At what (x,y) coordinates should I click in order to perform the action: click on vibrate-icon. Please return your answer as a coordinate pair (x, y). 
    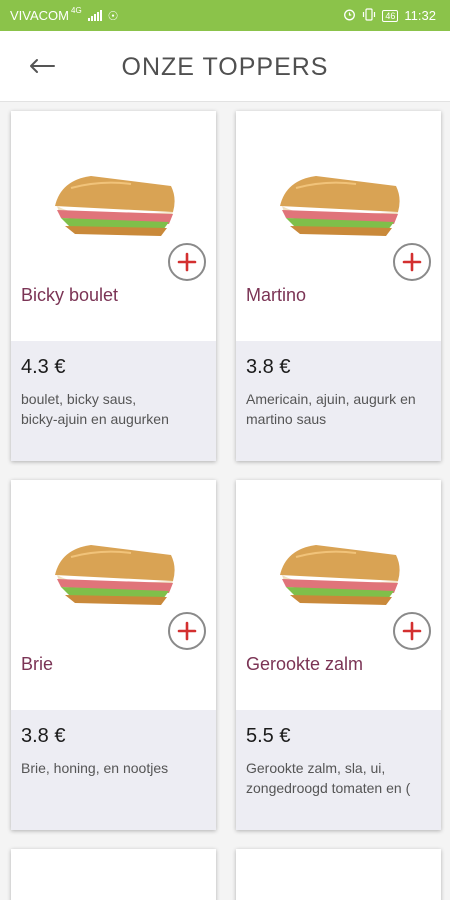
    Looking at the image, I should click on (369, 15).